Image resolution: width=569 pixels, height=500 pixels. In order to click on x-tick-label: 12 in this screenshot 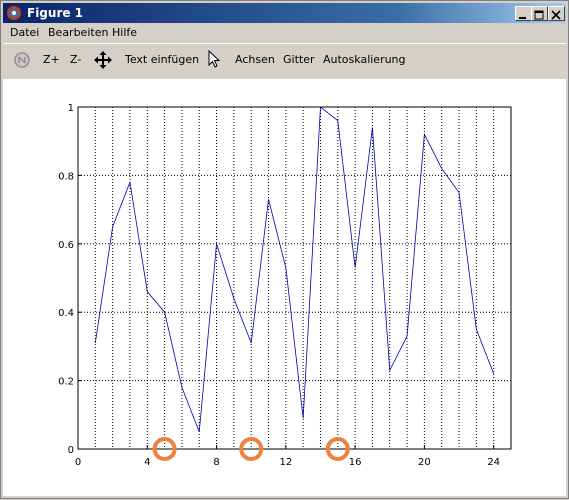, I will do `click(285, 462)`.